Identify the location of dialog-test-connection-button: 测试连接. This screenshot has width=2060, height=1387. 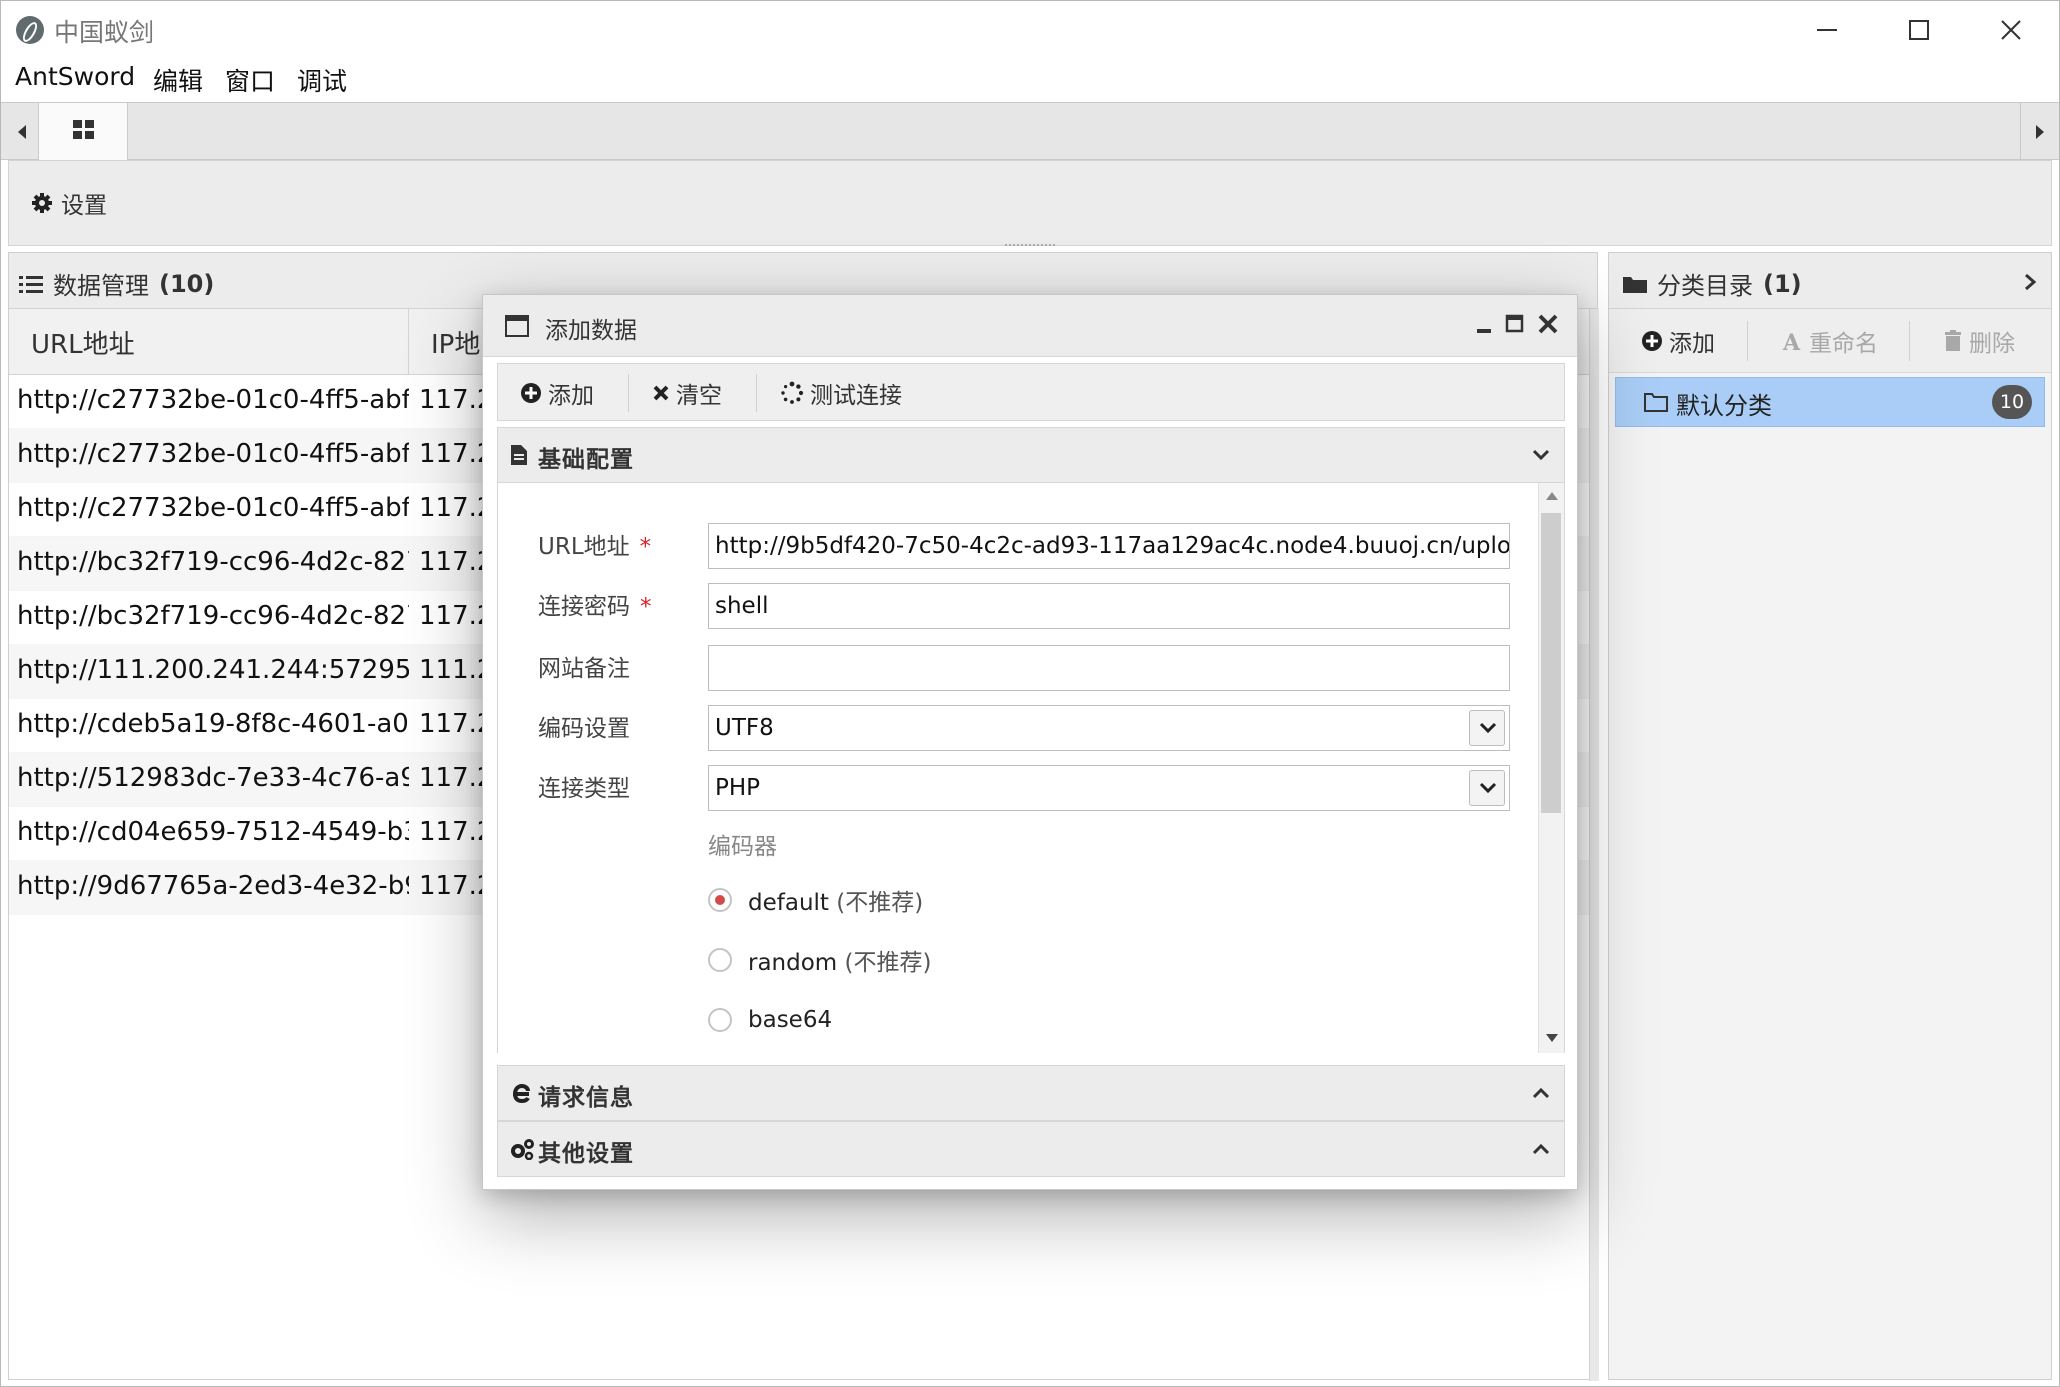
(841, 393).